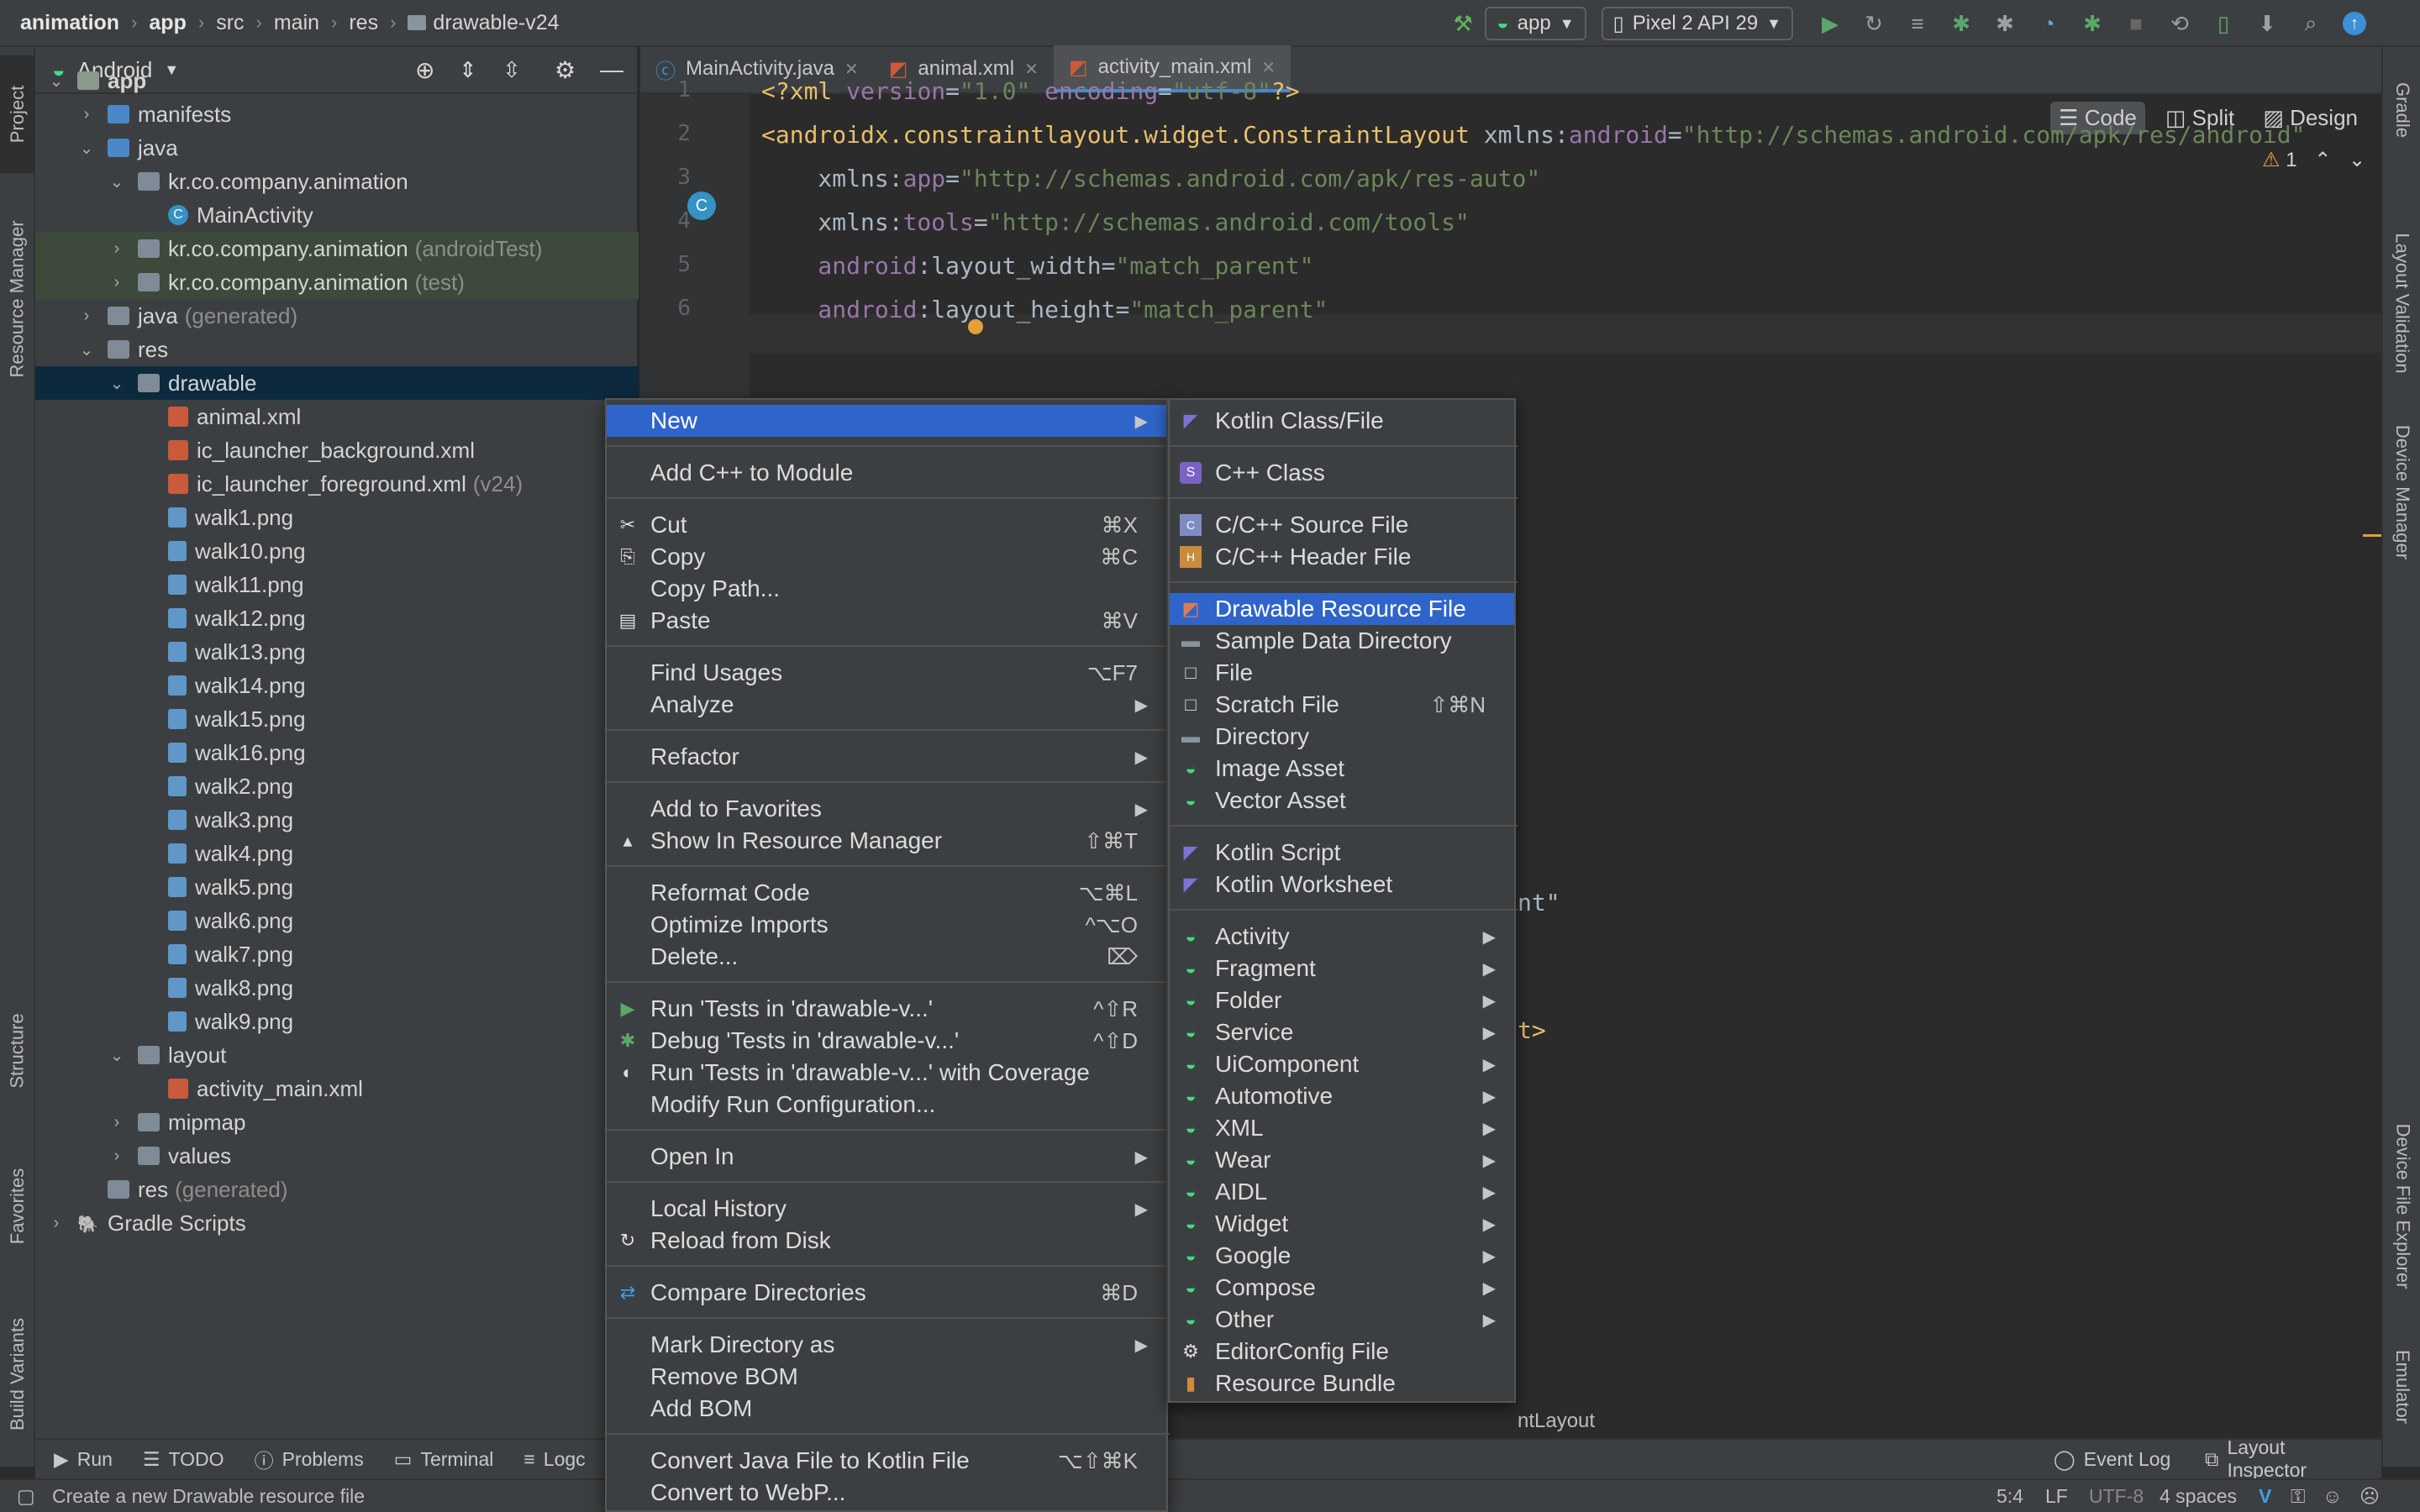  What do you see at coordinates (1342, 1320) in the screenshot?
I see `menu-item-other: ◒ Other ▶` at bounding box center [1342, 1320].